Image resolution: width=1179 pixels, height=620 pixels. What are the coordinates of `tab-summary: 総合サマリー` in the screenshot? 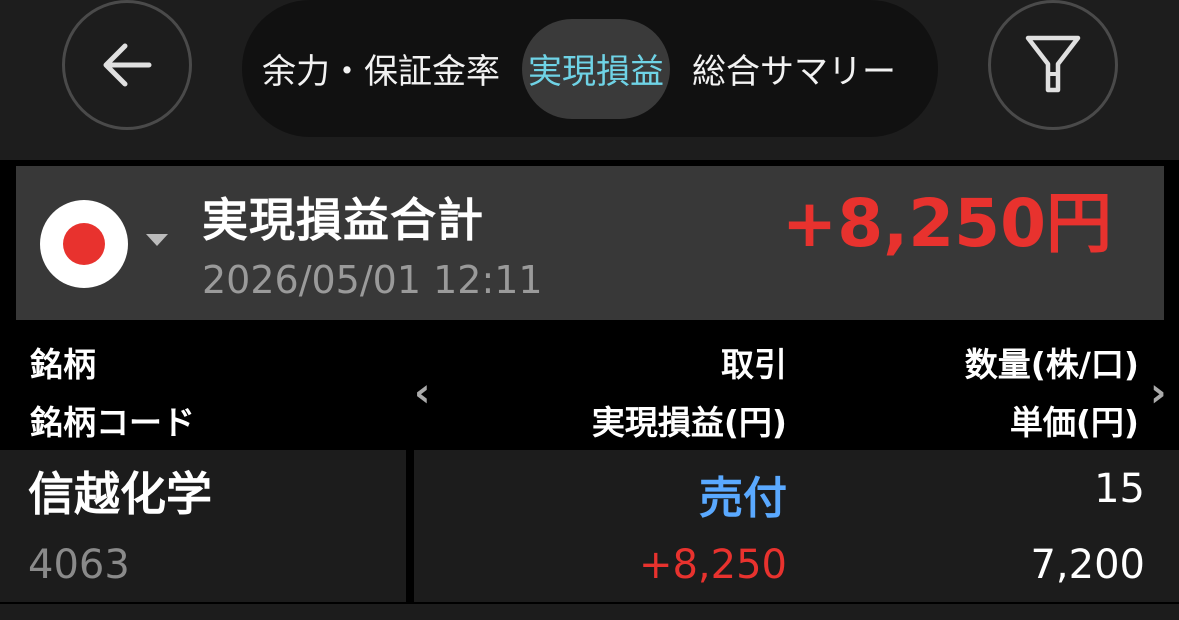 It's located at (794, 69).